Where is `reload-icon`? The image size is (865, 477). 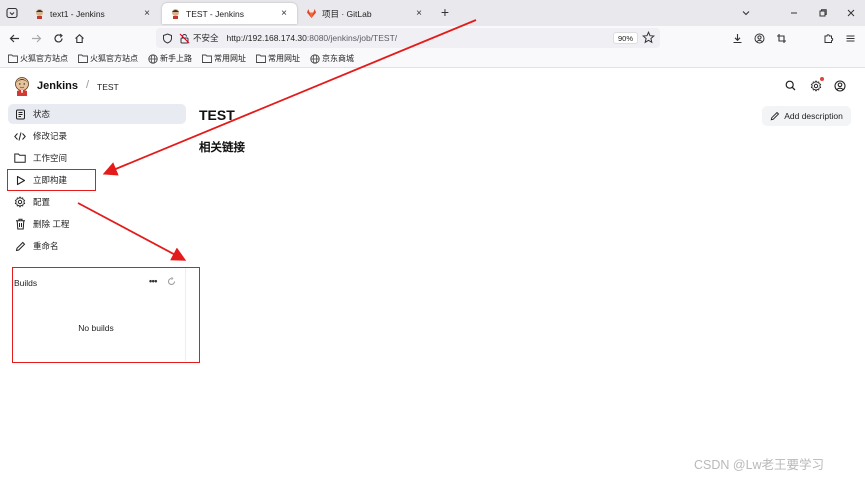 reload-icon is located at coordinates (58, 38).